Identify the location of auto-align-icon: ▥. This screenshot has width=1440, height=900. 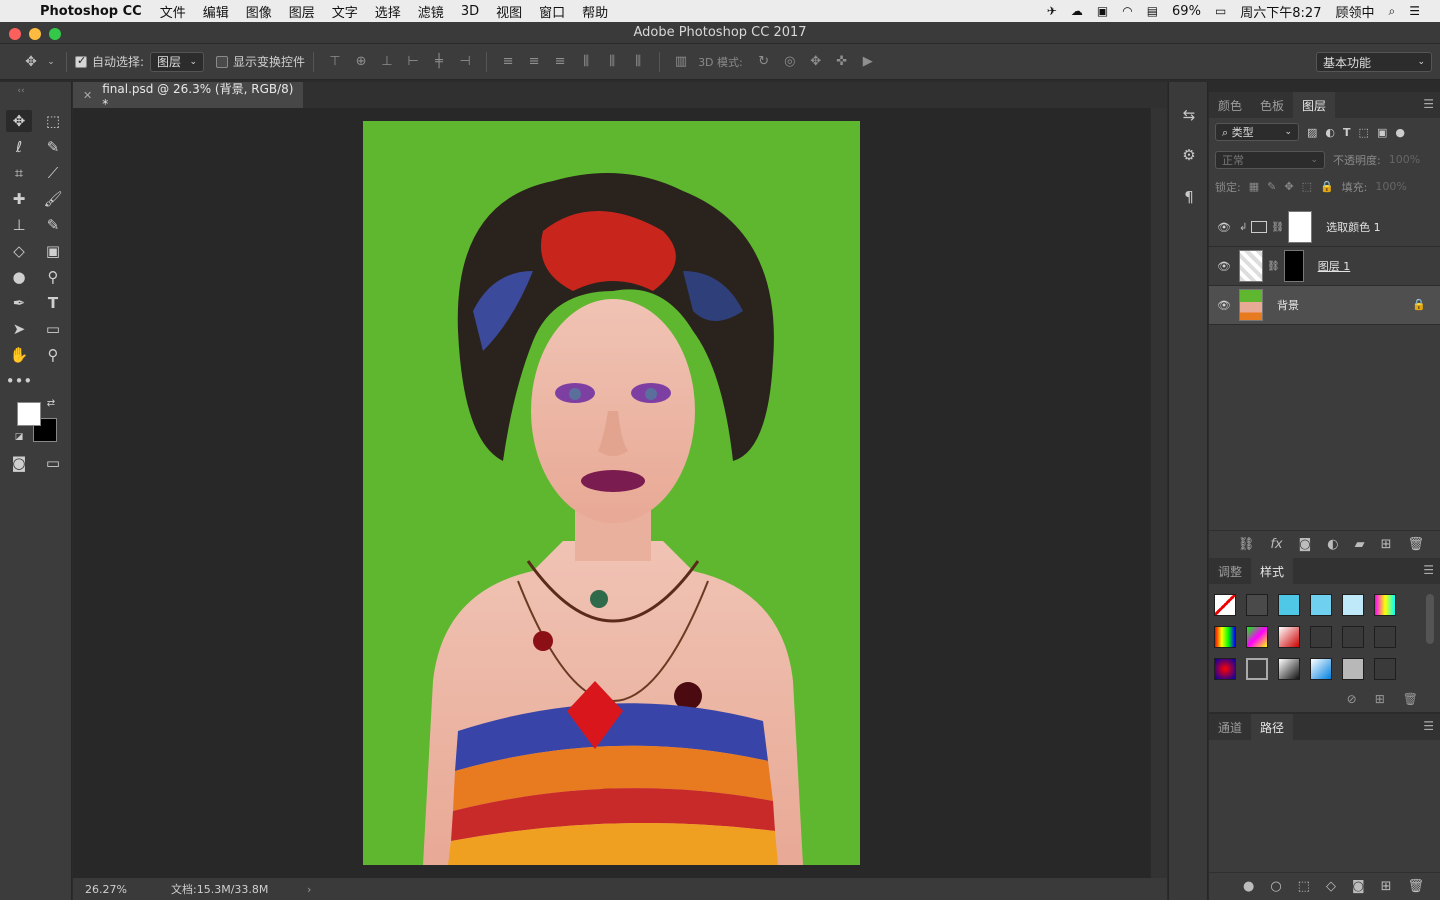
(681, 61).